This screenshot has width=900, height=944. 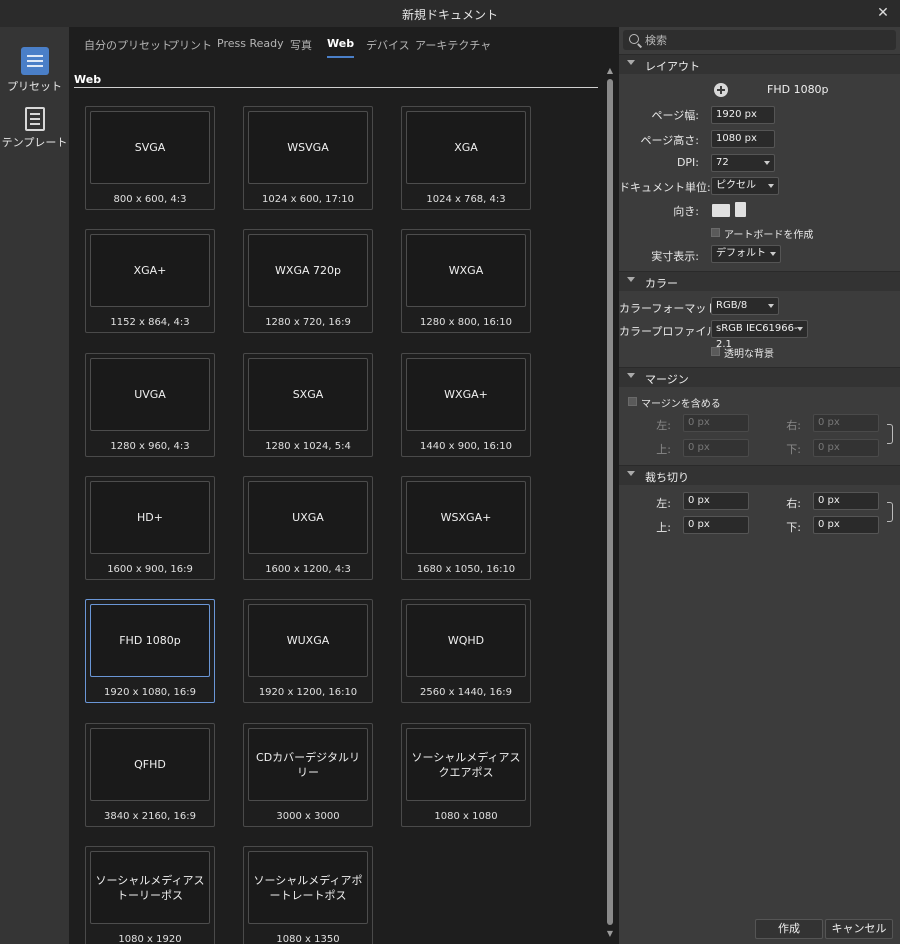 I want to click on preset-card: UVGA 1280 x 960, 4:3, so click(x=150, y=405).